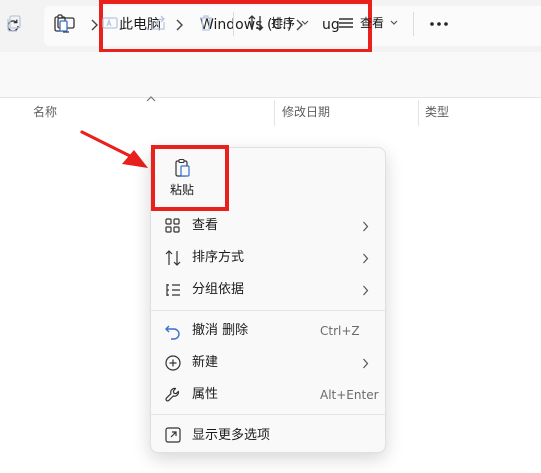  Describe the element at coordinates (45, 112) in the screenshot. I see `column-header-name: 名称` at that location.